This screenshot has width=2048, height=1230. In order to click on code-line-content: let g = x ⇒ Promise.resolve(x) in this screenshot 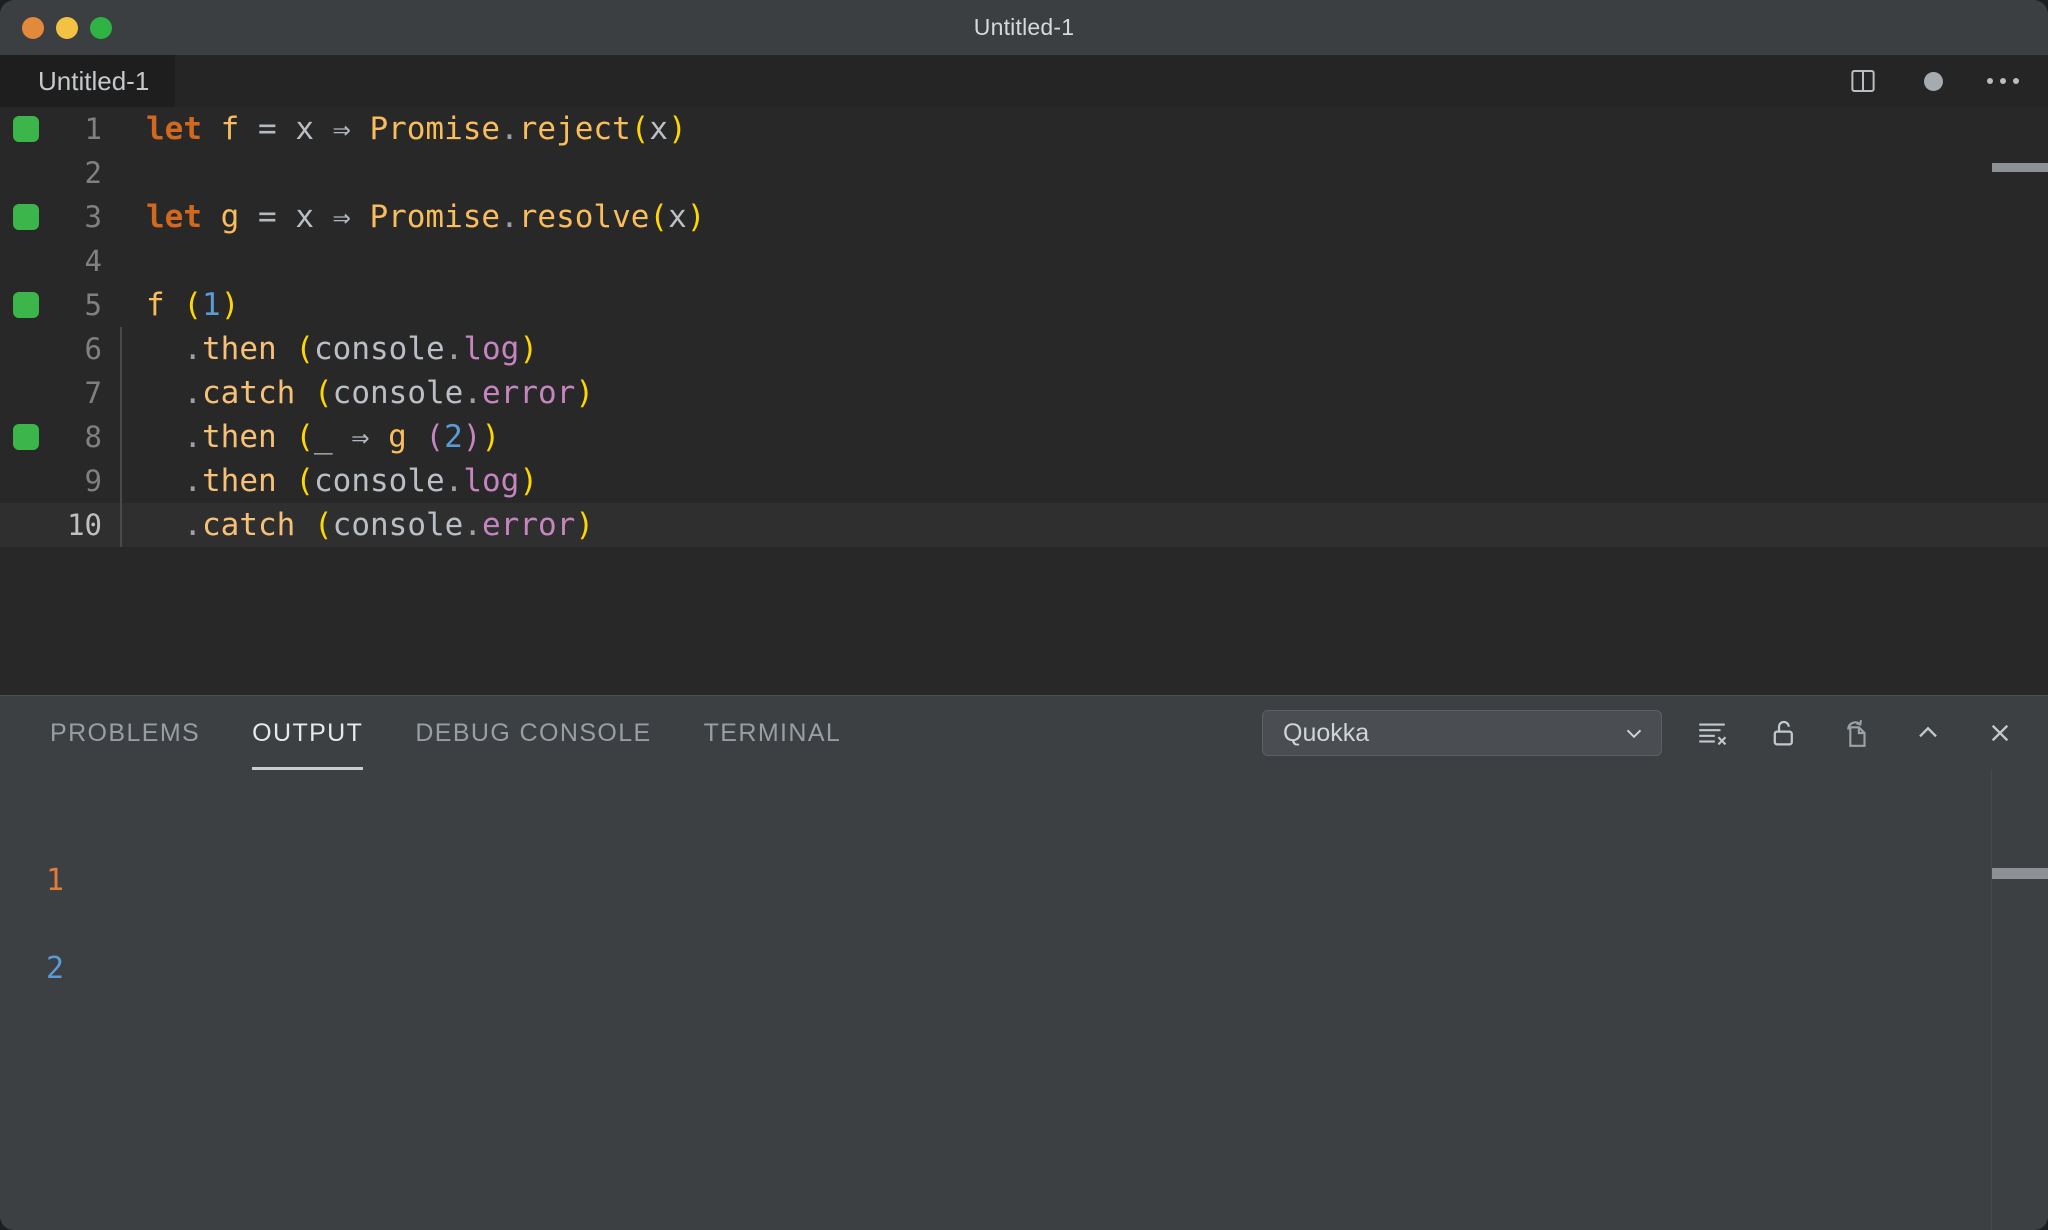, I will do `click(1084, 217)`.